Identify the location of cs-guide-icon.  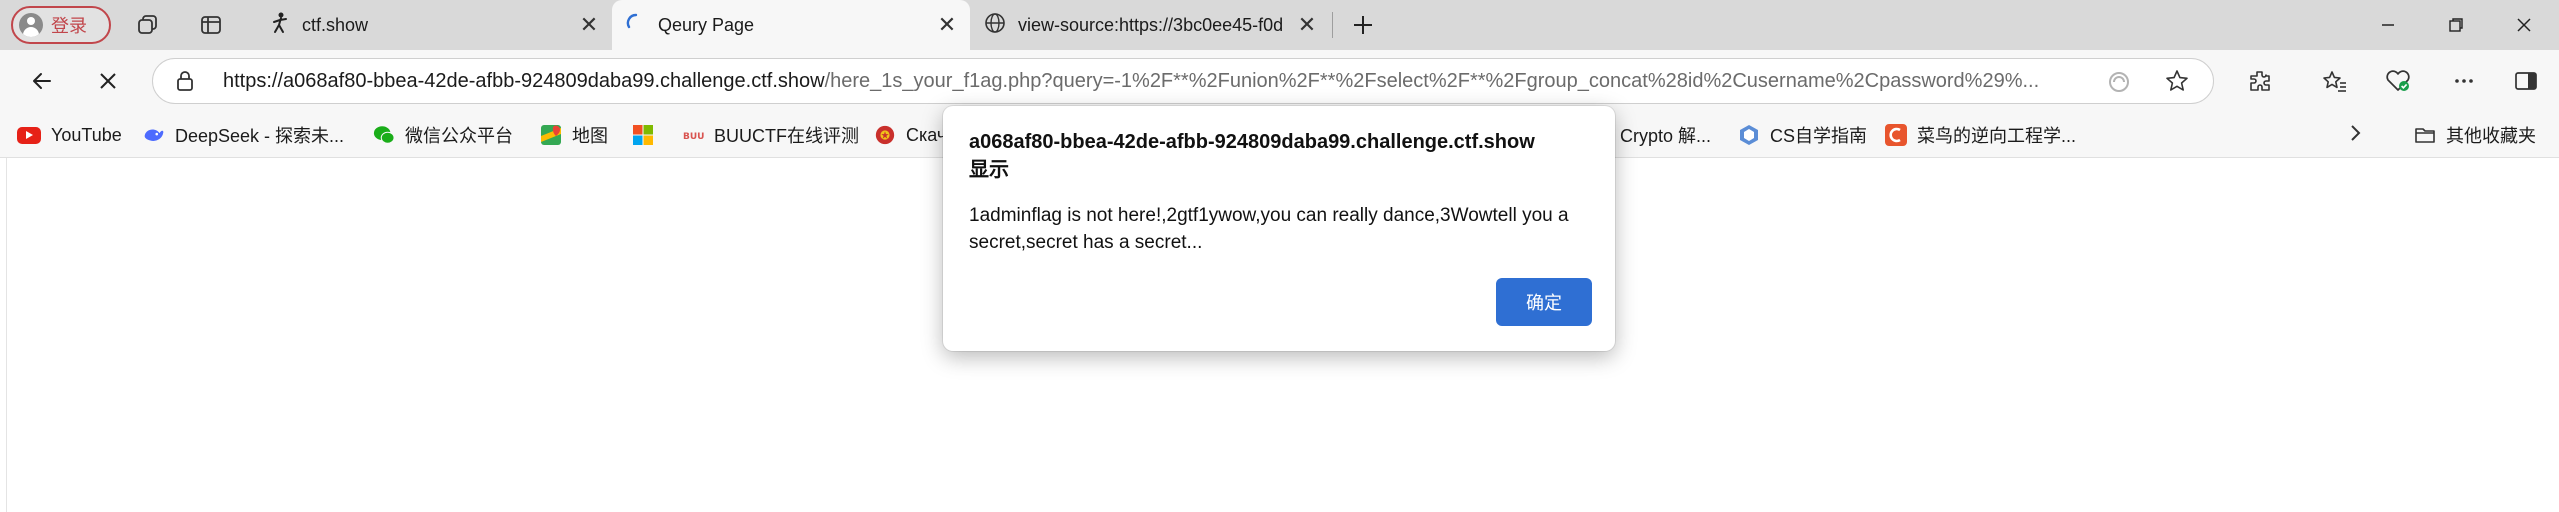
(1749, 135).